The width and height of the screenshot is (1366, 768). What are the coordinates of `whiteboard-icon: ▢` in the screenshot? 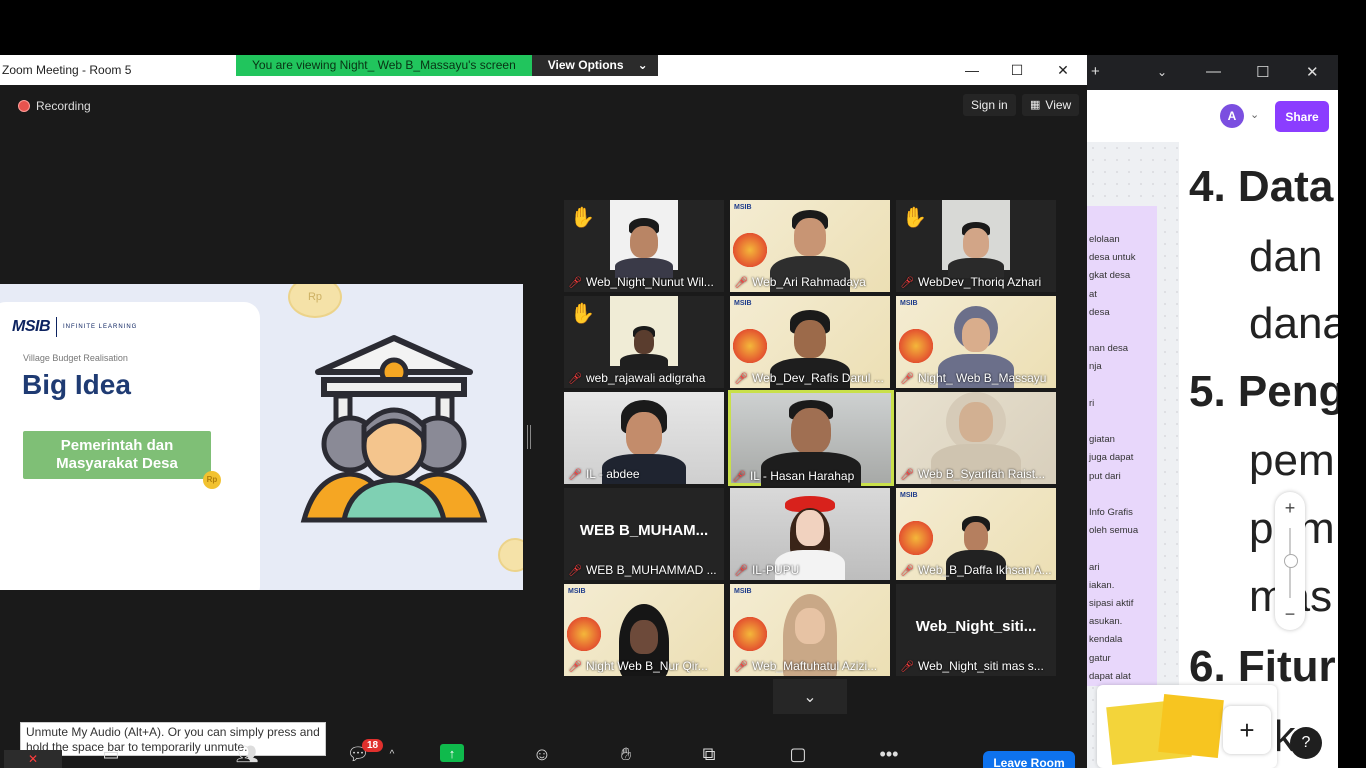 It's located at (798, 753).